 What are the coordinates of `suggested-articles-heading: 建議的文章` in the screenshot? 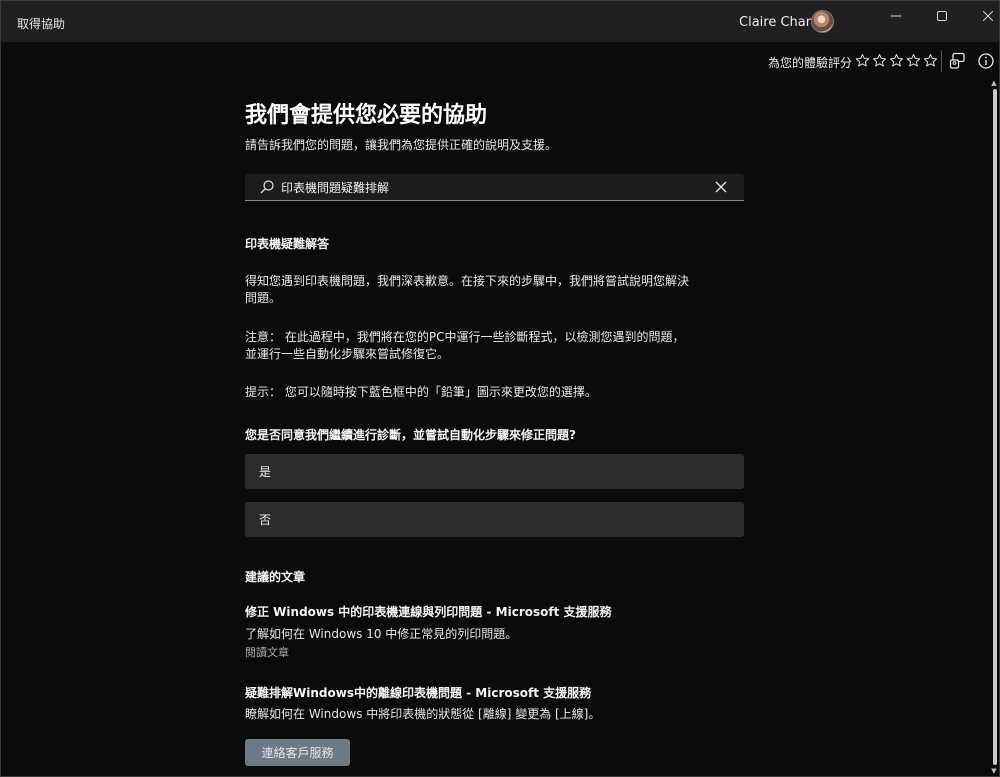 It's located at (275, 577).